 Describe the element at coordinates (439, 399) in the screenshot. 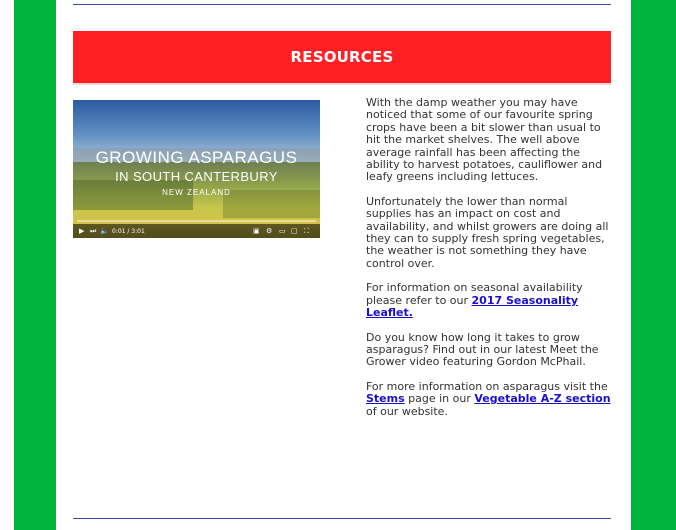

I see `more-info-mid-text: page in our` at that location.